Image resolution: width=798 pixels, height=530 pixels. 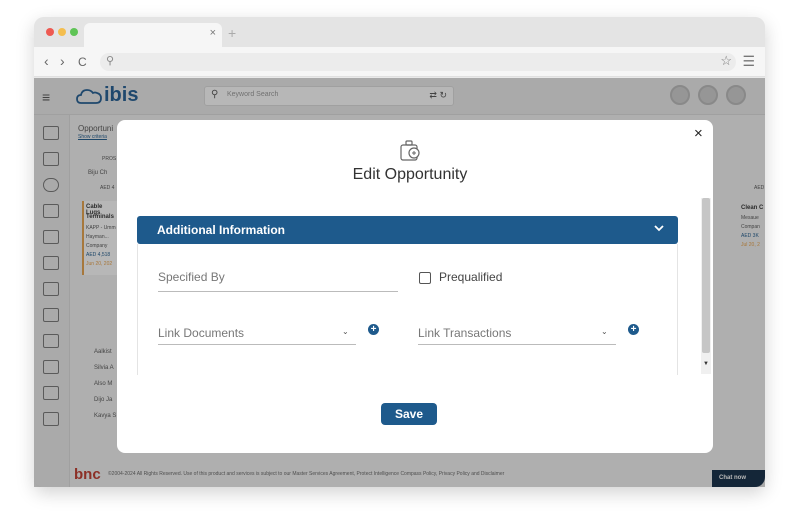 What do you see at coordinates (153, 35) in the screenshot?
I see `browser-tab: ×` at bounding box center [153, 35].